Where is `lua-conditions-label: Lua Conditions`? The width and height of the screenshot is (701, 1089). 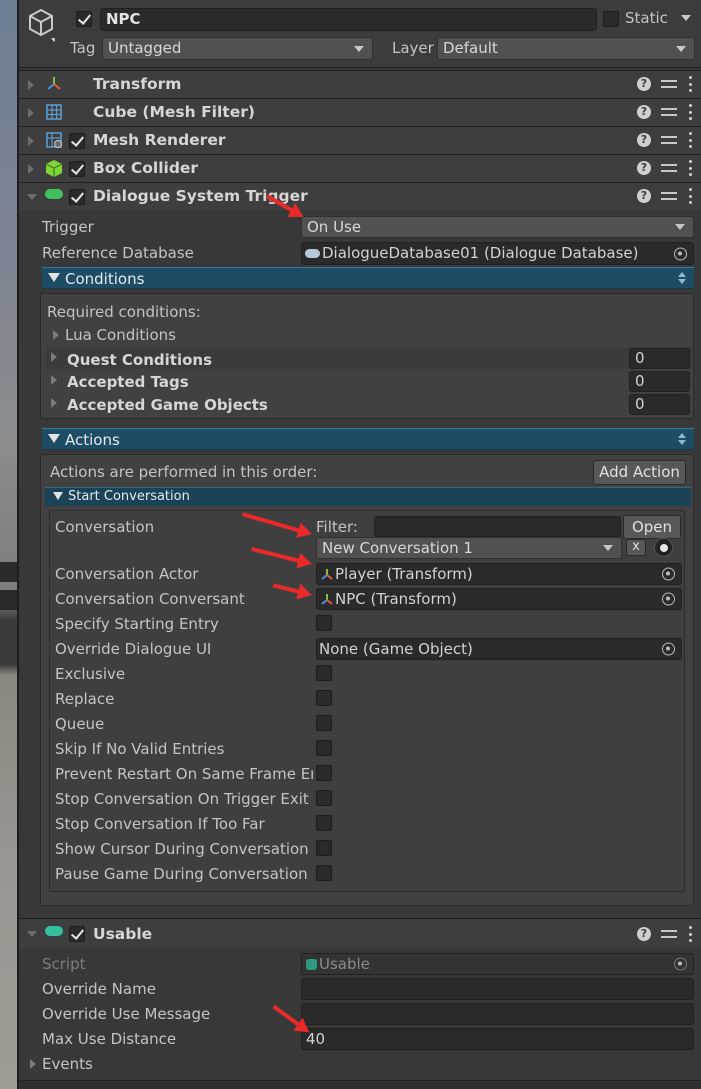
lua-conditions-label: Lua Conditions is located at coordinates (120, 335).